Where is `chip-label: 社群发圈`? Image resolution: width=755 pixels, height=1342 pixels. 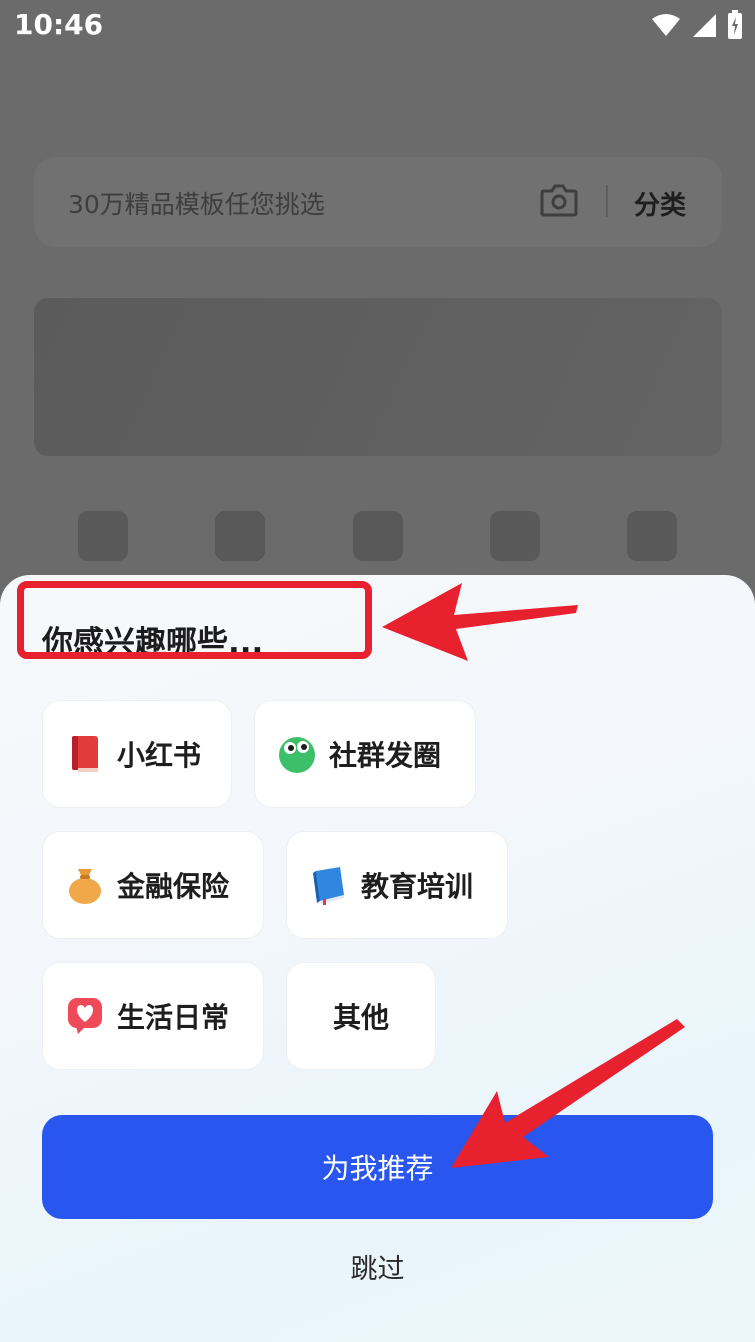 chip-label: 社群发圈 is located at coordinates (385, 755).